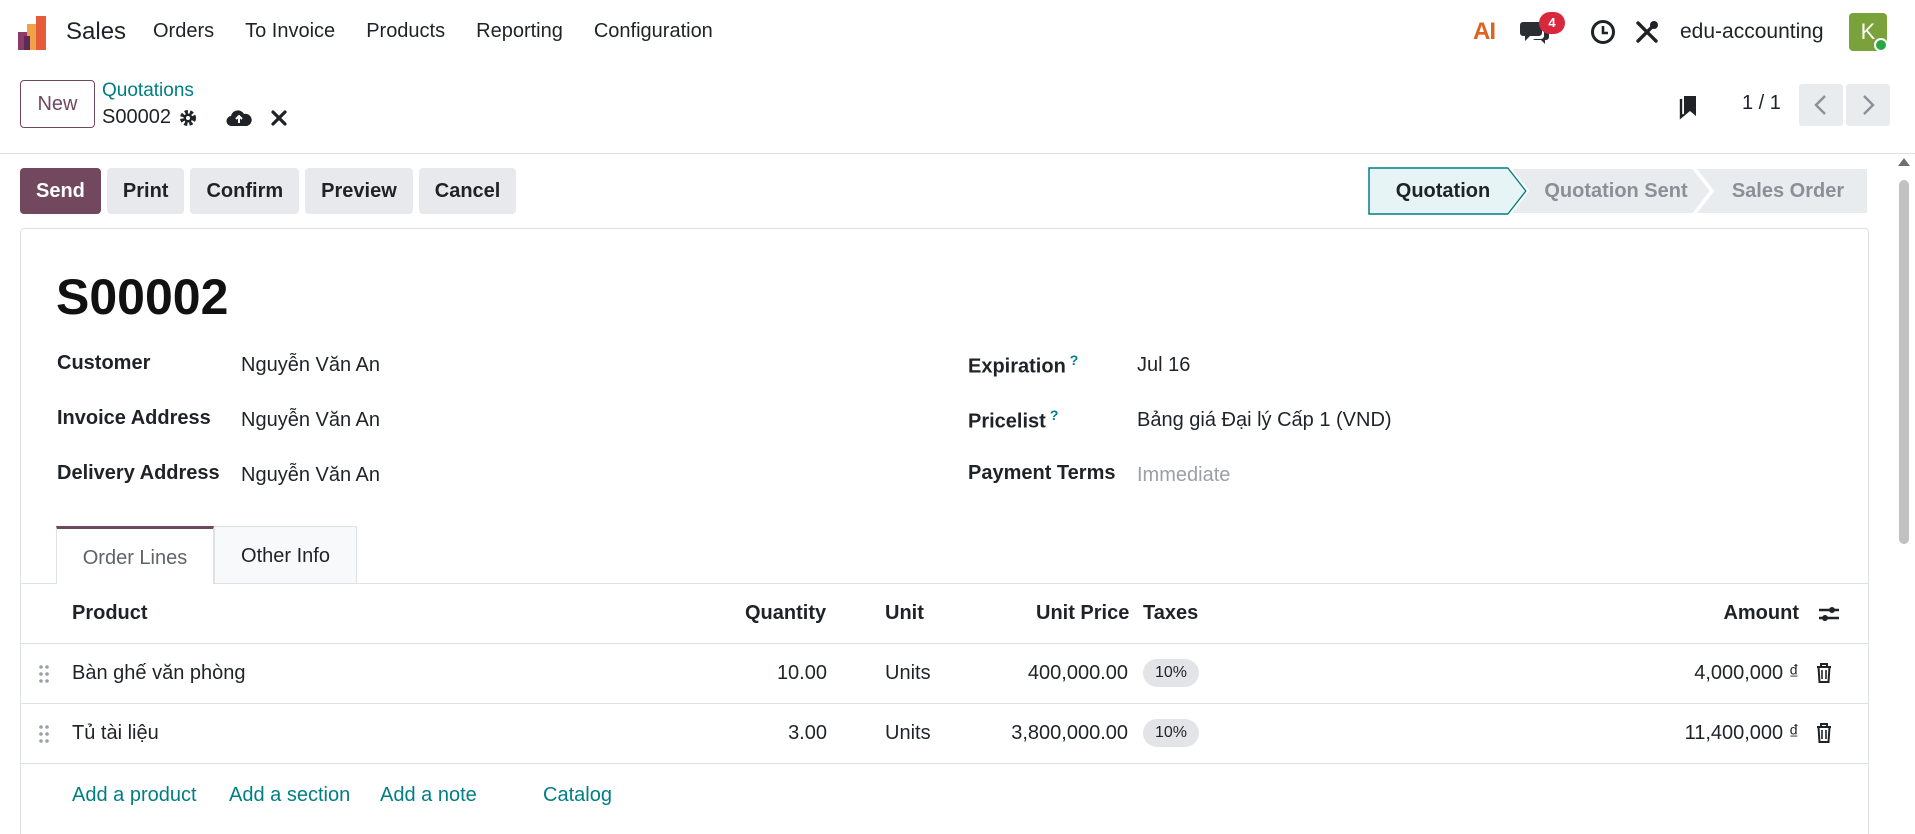  Describe the element at coordinates (1761, 613) in the screenshot. I see `col-amount: Amount` at that location.